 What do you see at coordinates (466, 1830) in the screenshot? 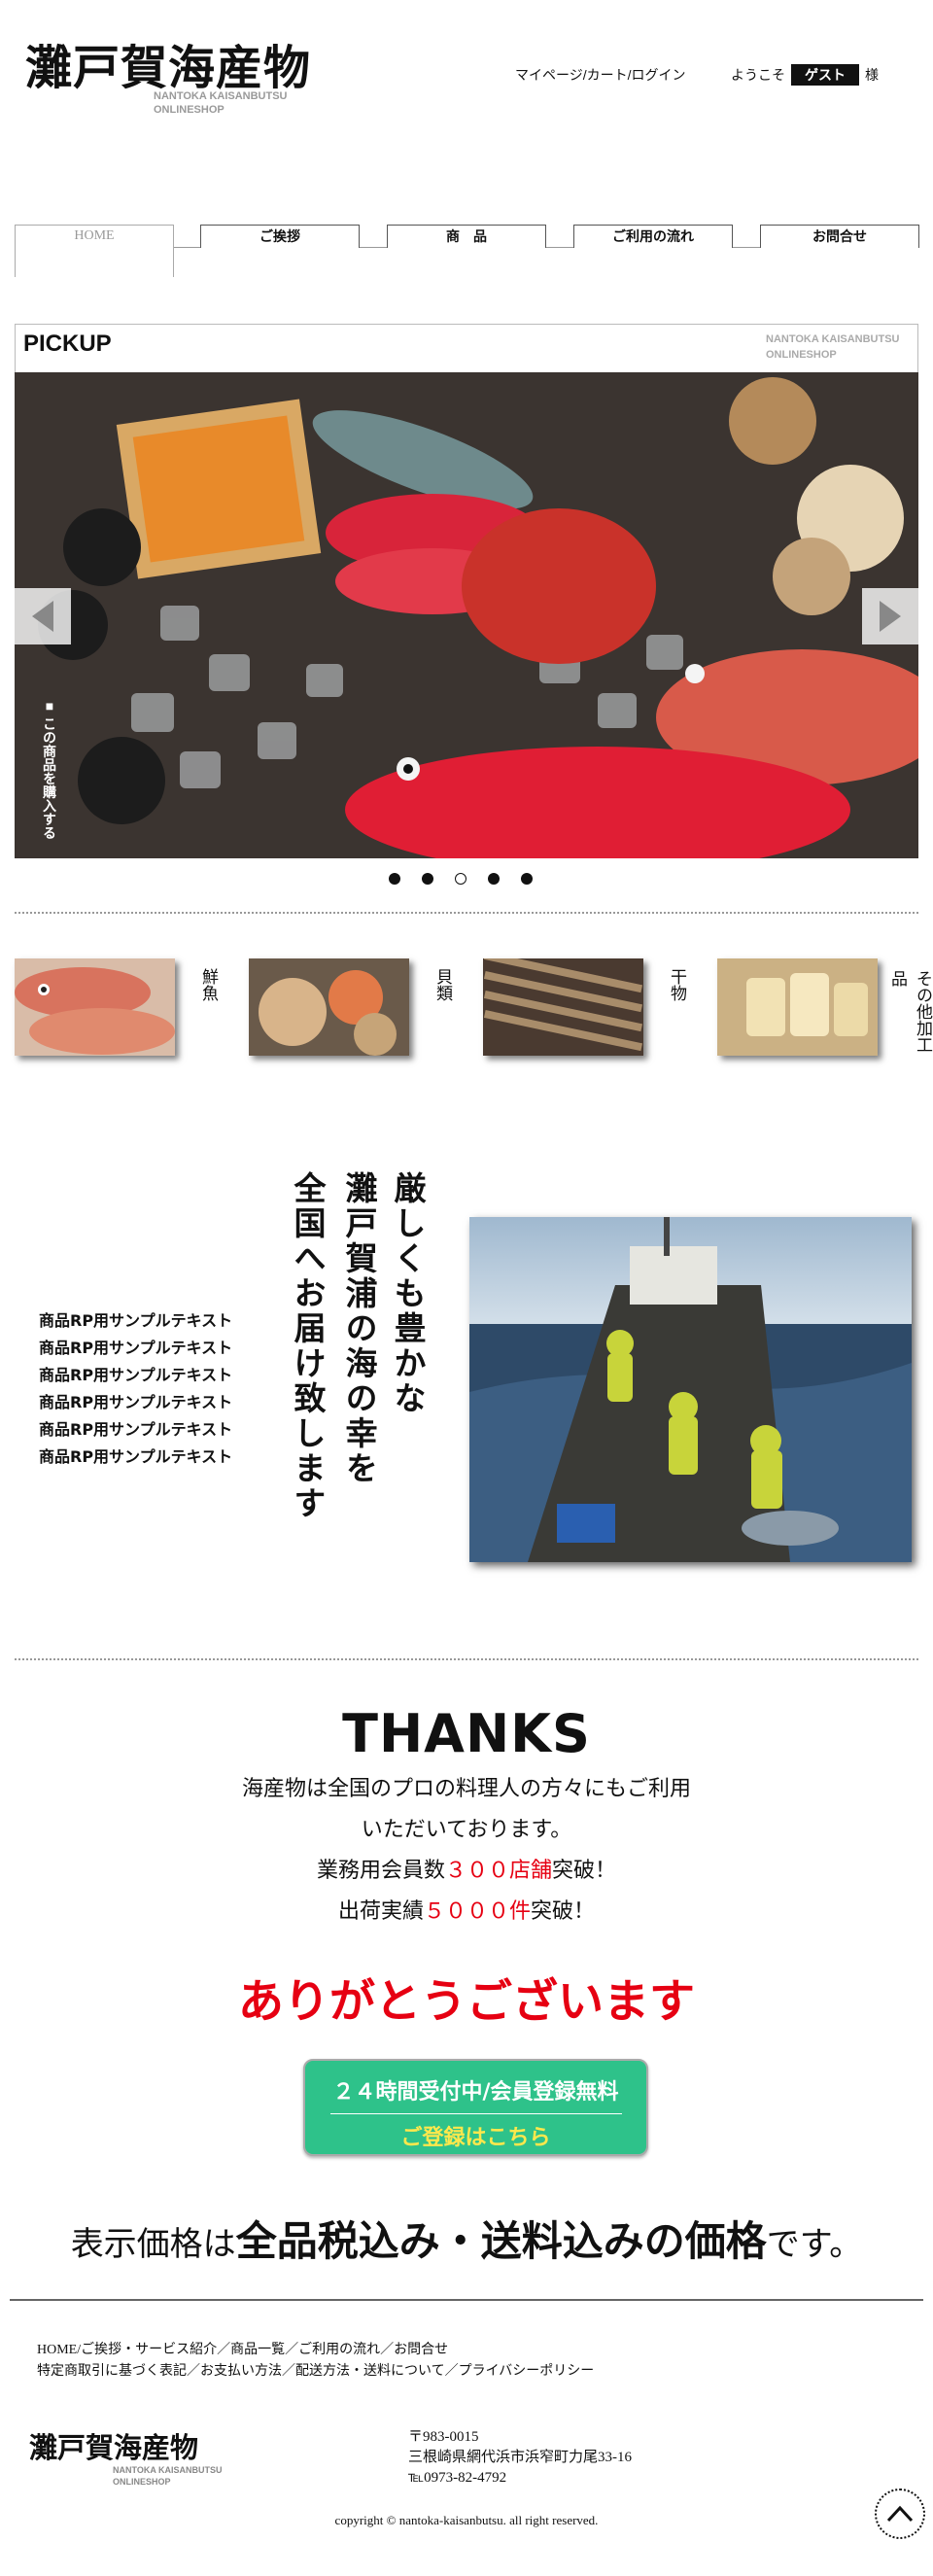
I see `thanks-line: いただいております。` at bounding box center [466, 1830].